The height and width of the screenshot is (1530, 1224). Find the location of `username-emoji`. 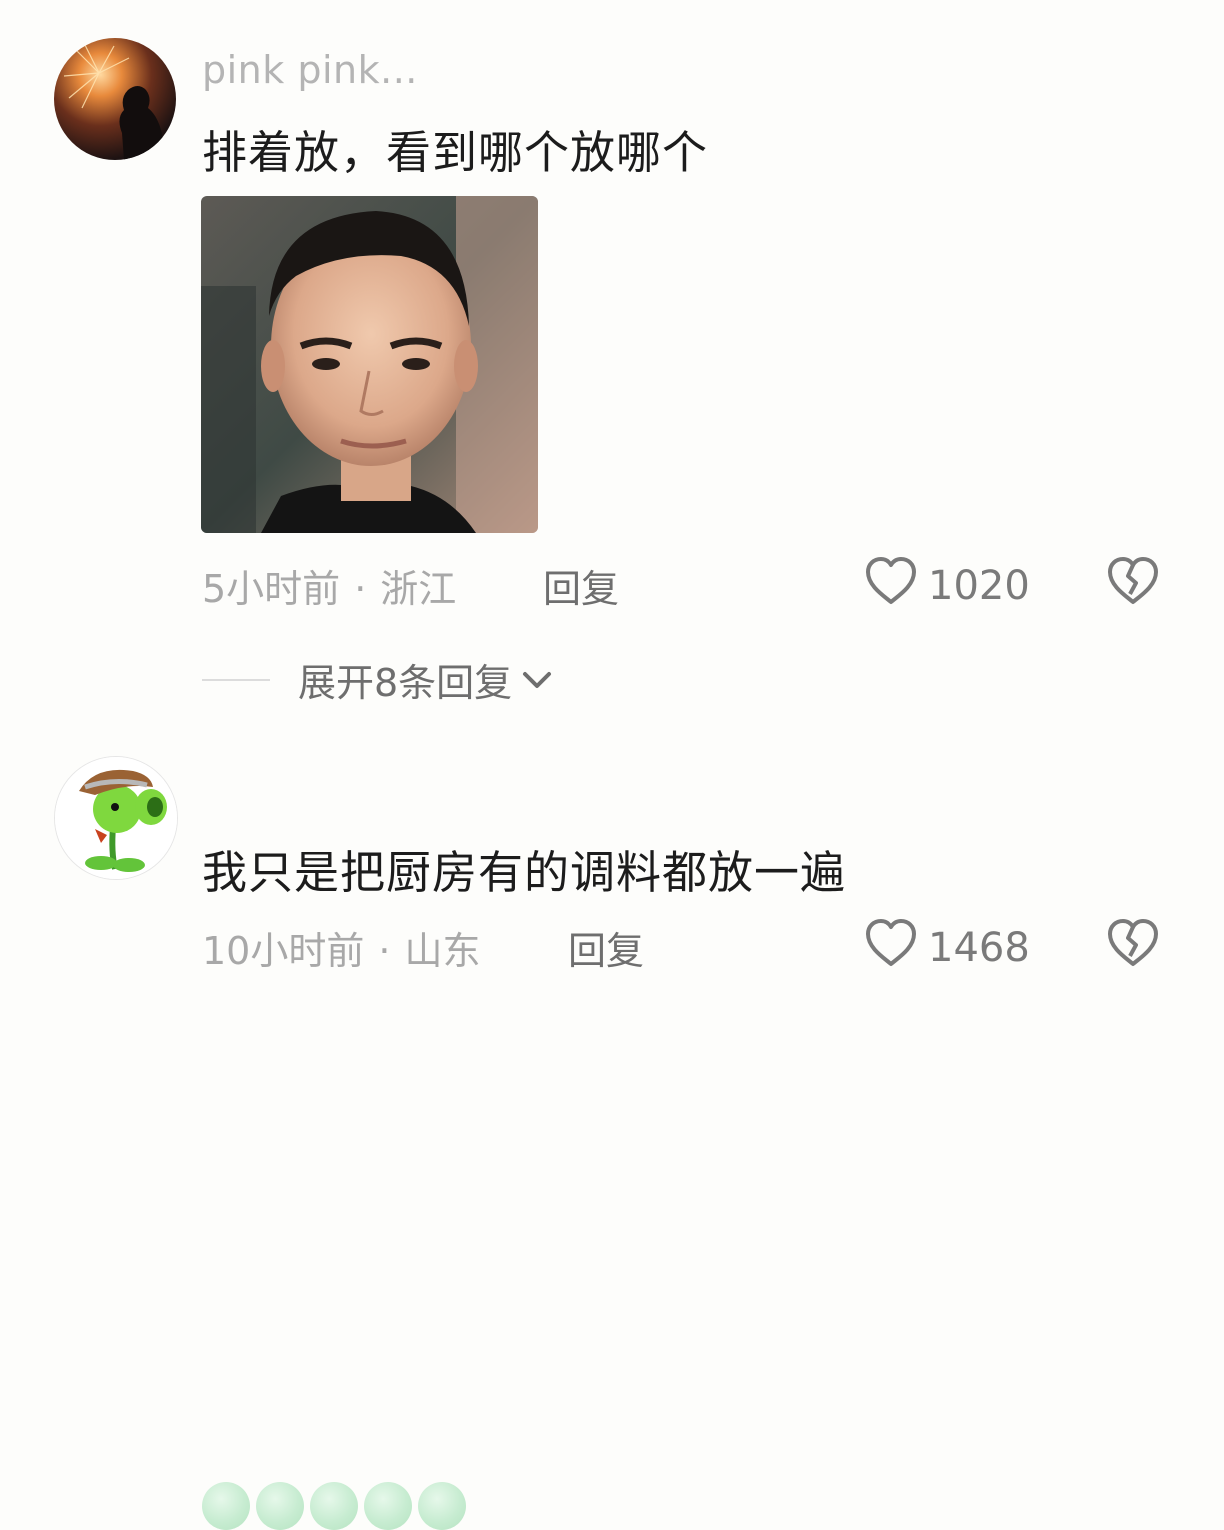

username-emoji is located at coordinates (334, 1506).